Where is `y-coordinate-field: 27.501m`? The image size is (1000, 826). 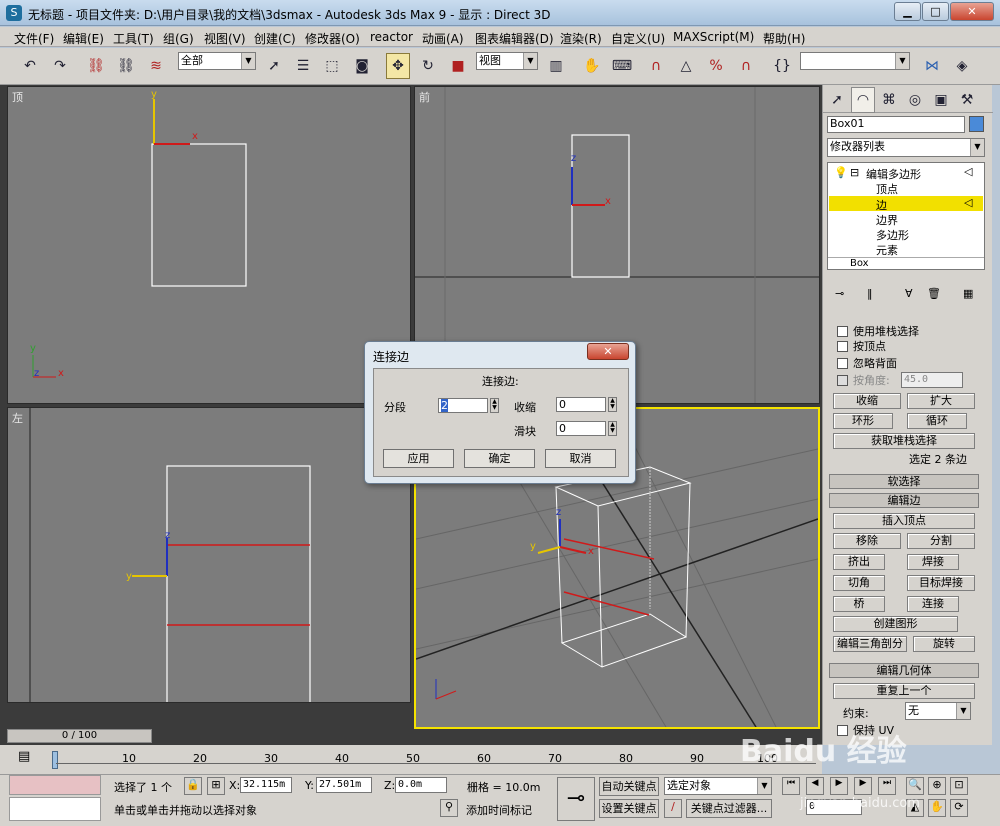 y-coordinate-field: 27.501m is located at coordinates (344, 785).